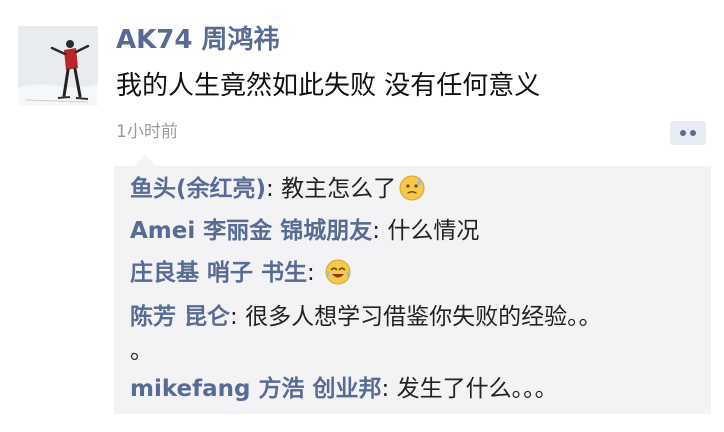 The width and height of the screenshot is (724, 432). I want to click on comment-author: 庄良基 哨子 书生, so click(218, 273).